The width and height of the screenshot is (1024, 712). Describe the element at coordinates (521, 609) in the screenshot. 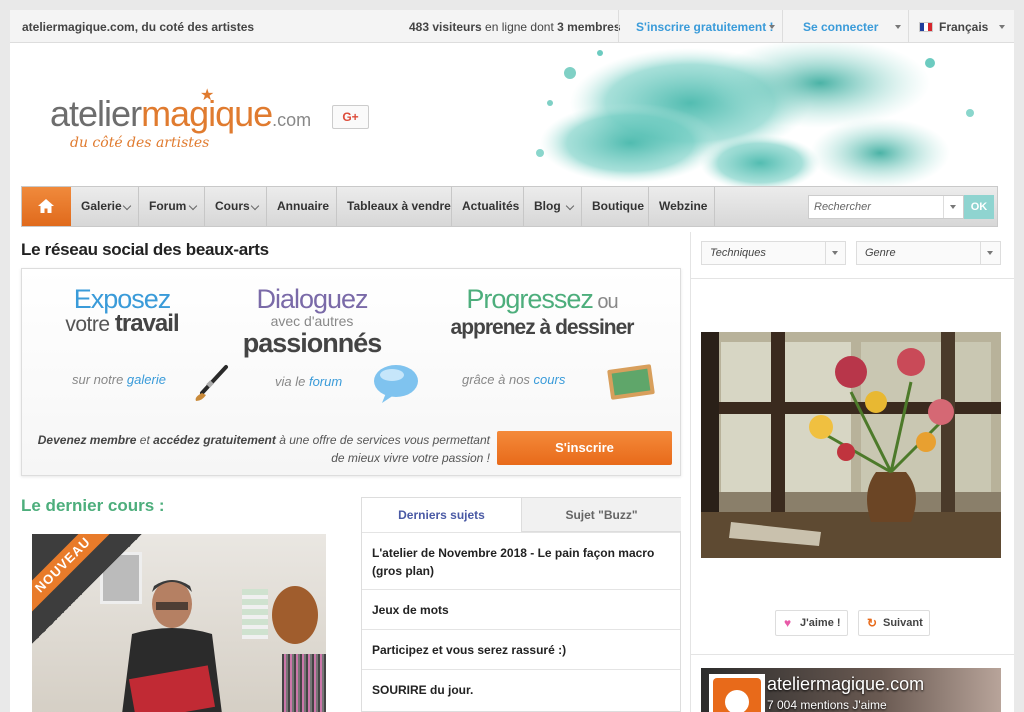

I see `topic-item: Jeux de mots` at that location.